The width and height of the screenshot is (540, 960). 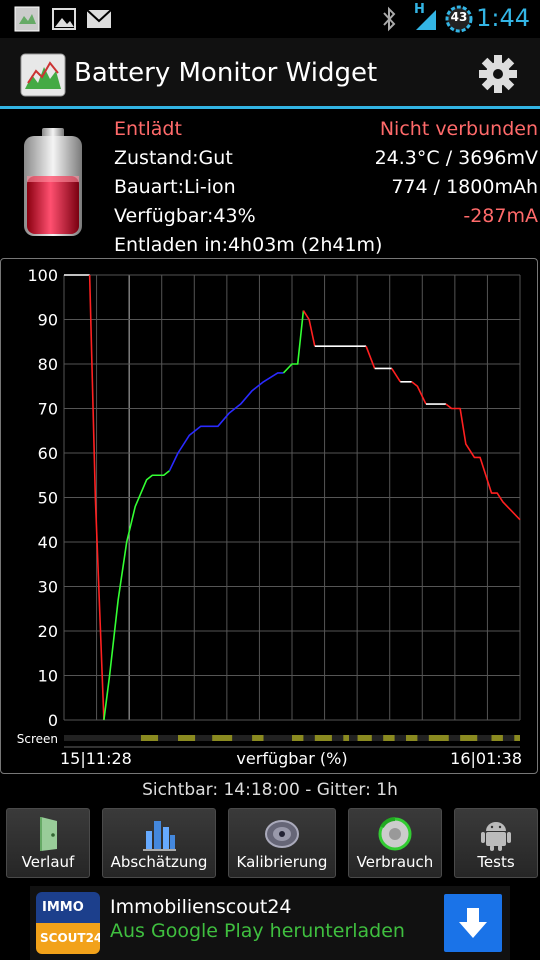 What do you see at coordinates (27, 19) in the screenshot?
I see `app-notification-icon` at bounding box center [27, 19].